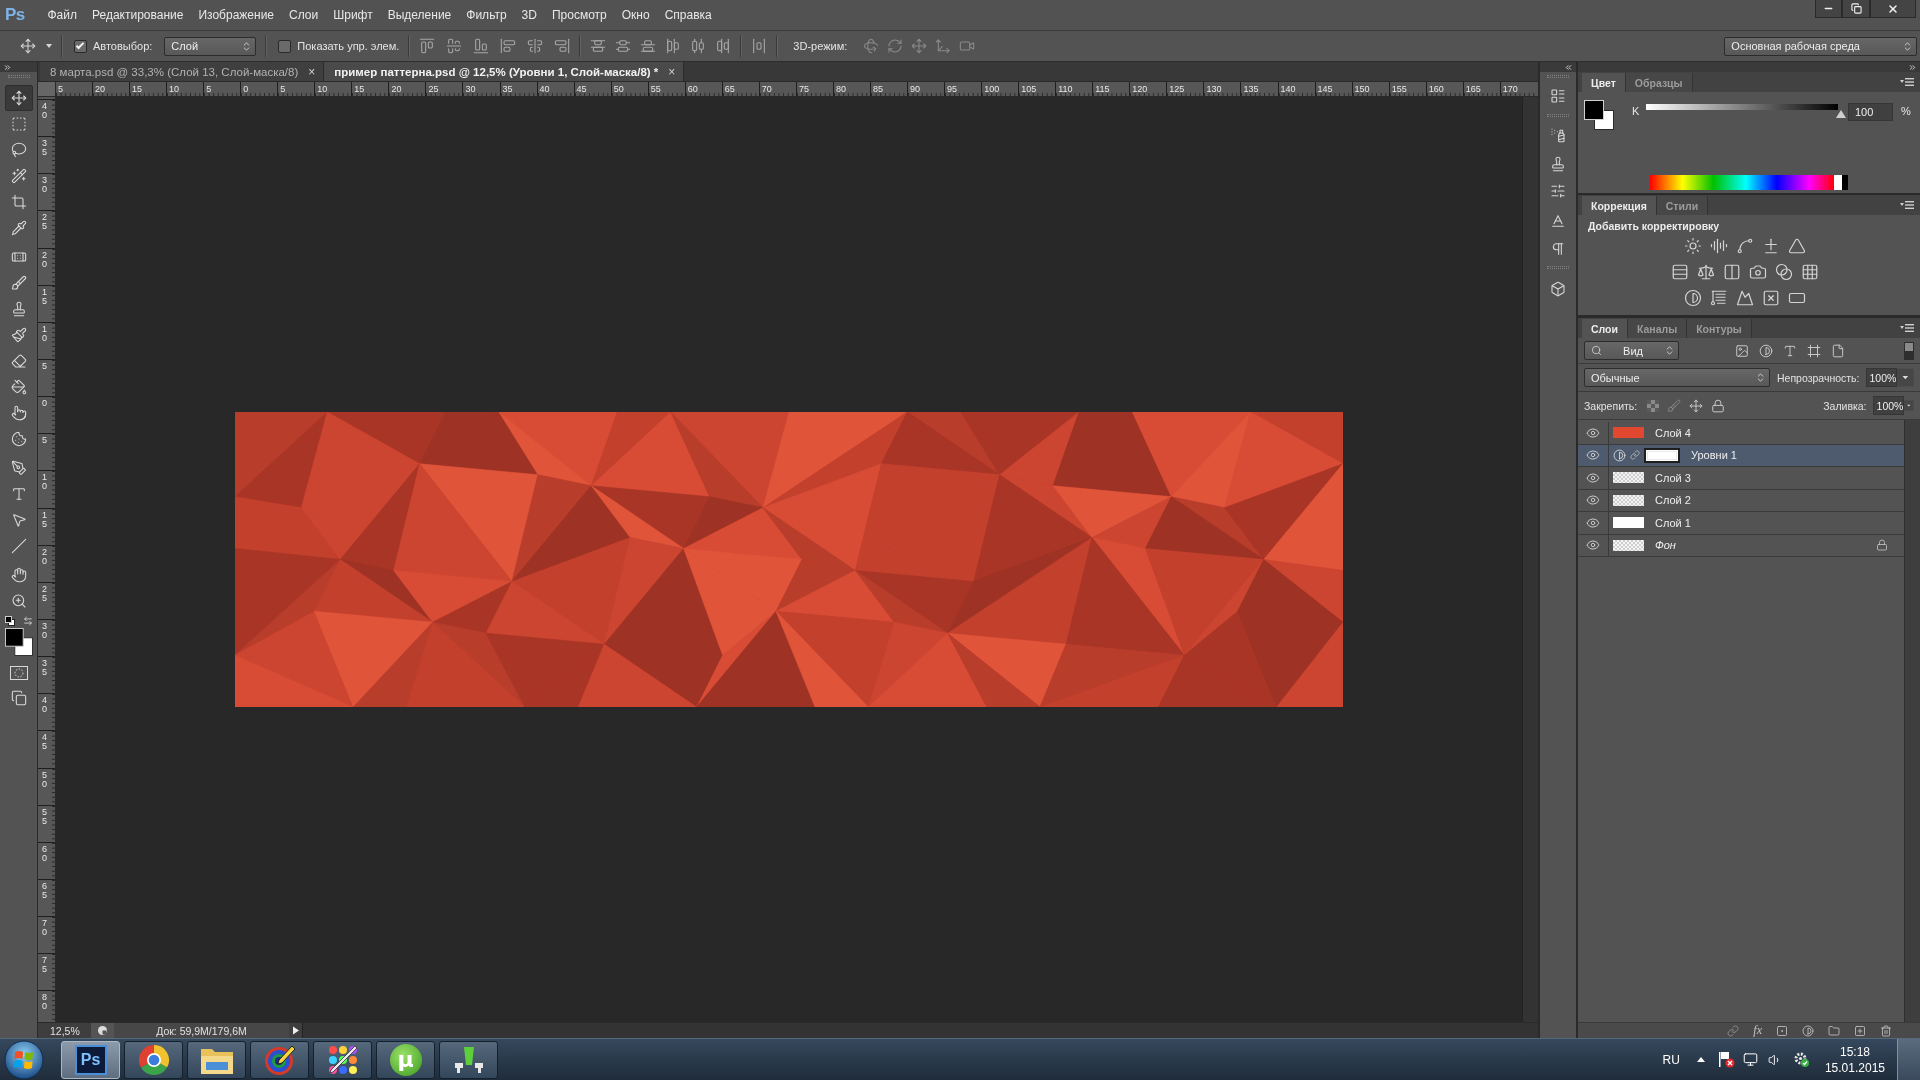  What do you see at coordinates (1693, 246) in the screenshot?
I see `sun-icon` at bounding box center [1693, 246].